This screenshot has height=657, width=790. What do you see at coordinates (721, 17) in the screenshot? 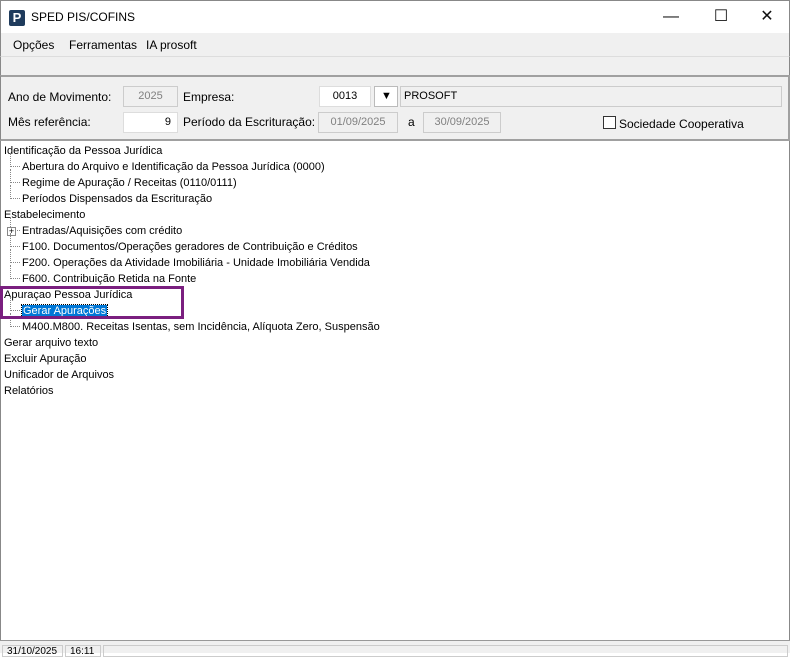
I see `maximize-button: ☐` at bounding box center [721, 17].